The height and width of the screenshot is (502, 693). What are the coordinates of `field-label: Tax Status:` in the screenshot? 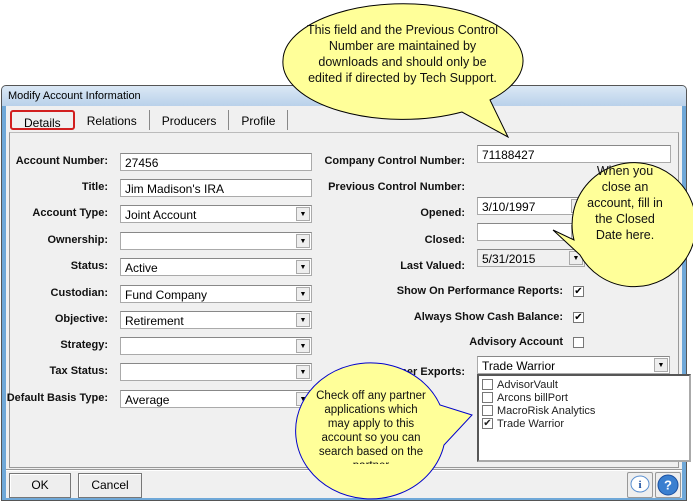 It's located at (78, 371).